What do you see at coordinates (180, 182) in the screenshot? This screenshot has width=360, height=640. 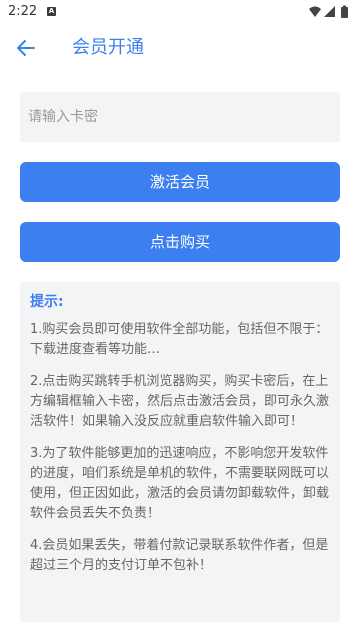 I see `activate-membership-button: 激活会员` at bounding box center [180, 182].